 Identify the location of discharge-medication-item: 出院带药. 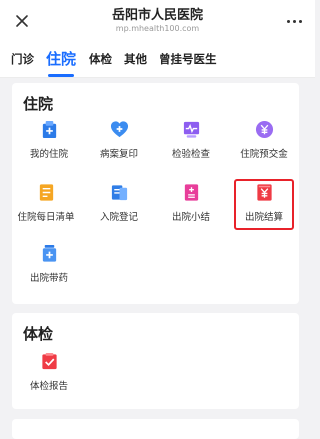
(49, 264).